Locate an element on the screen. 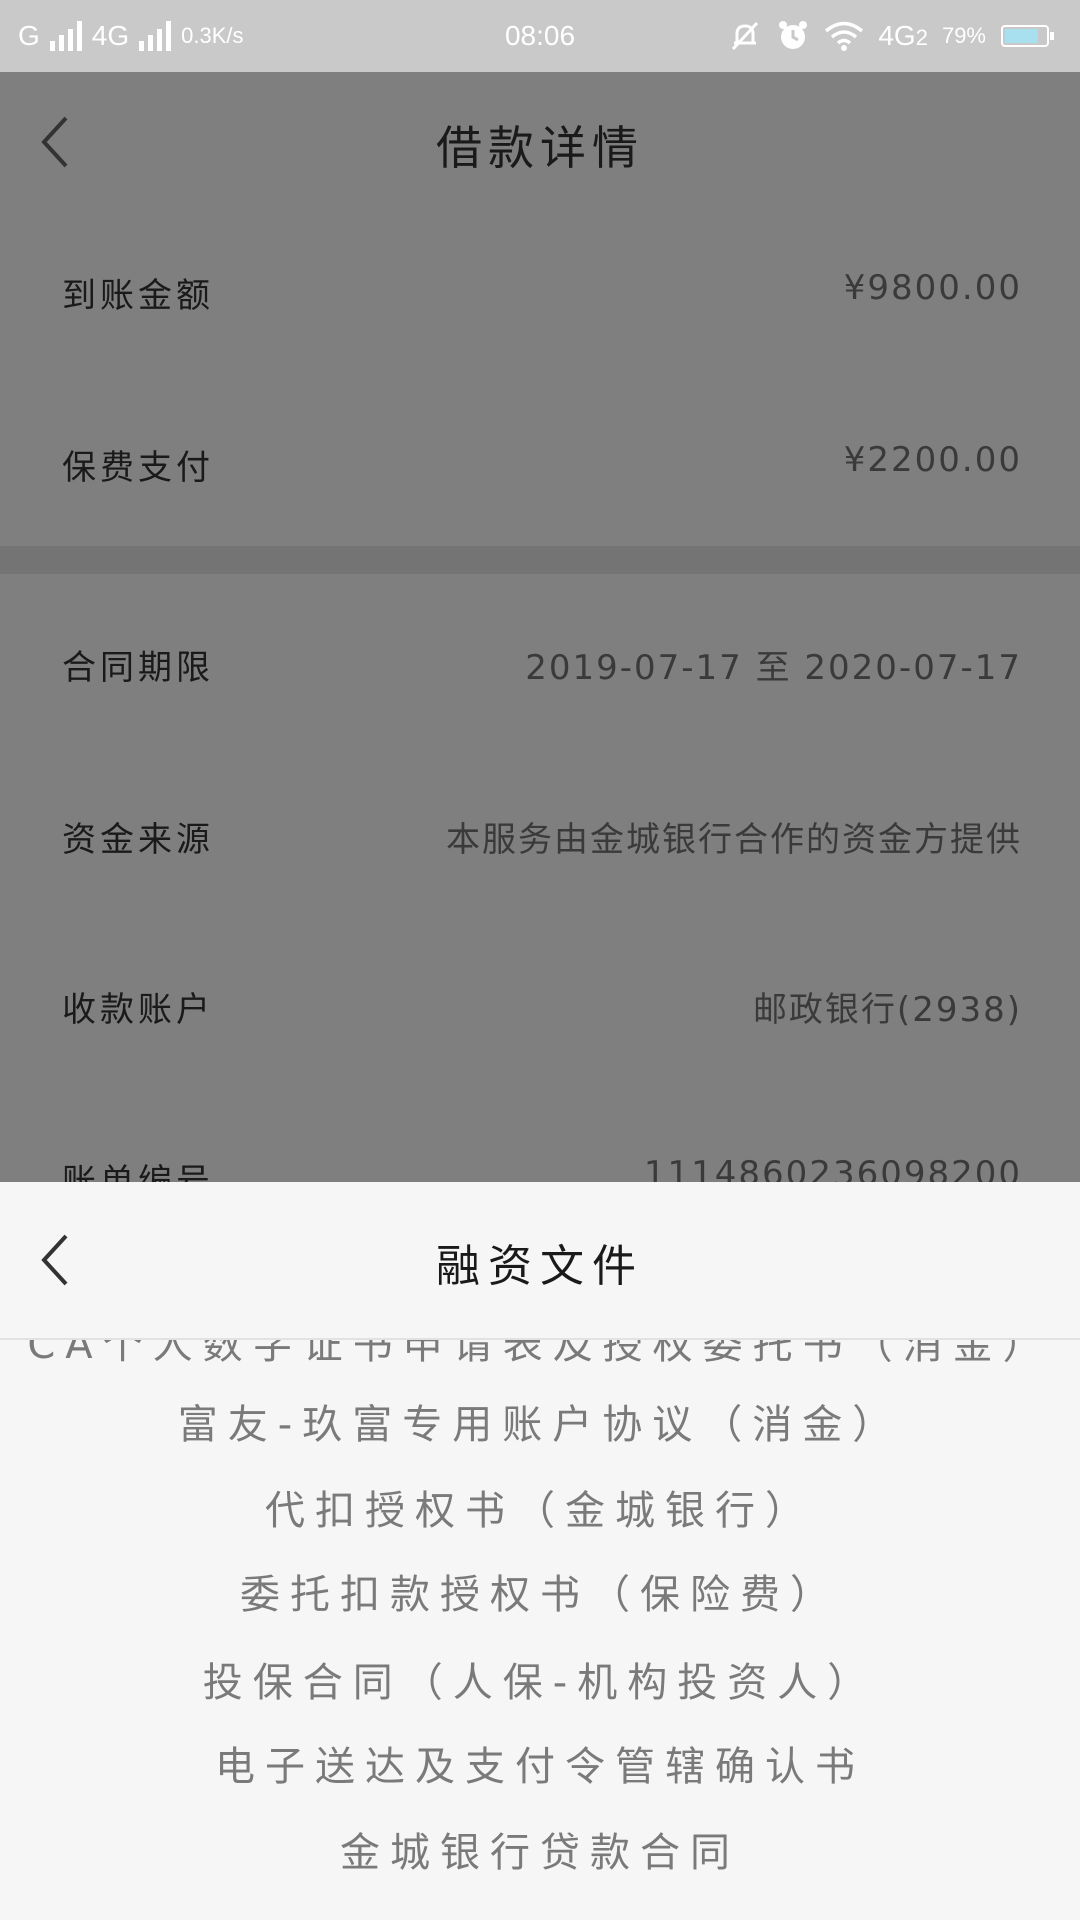 This screenshot has height=1920, width=1080. alarm-icon is located at coordinates (793, 35).